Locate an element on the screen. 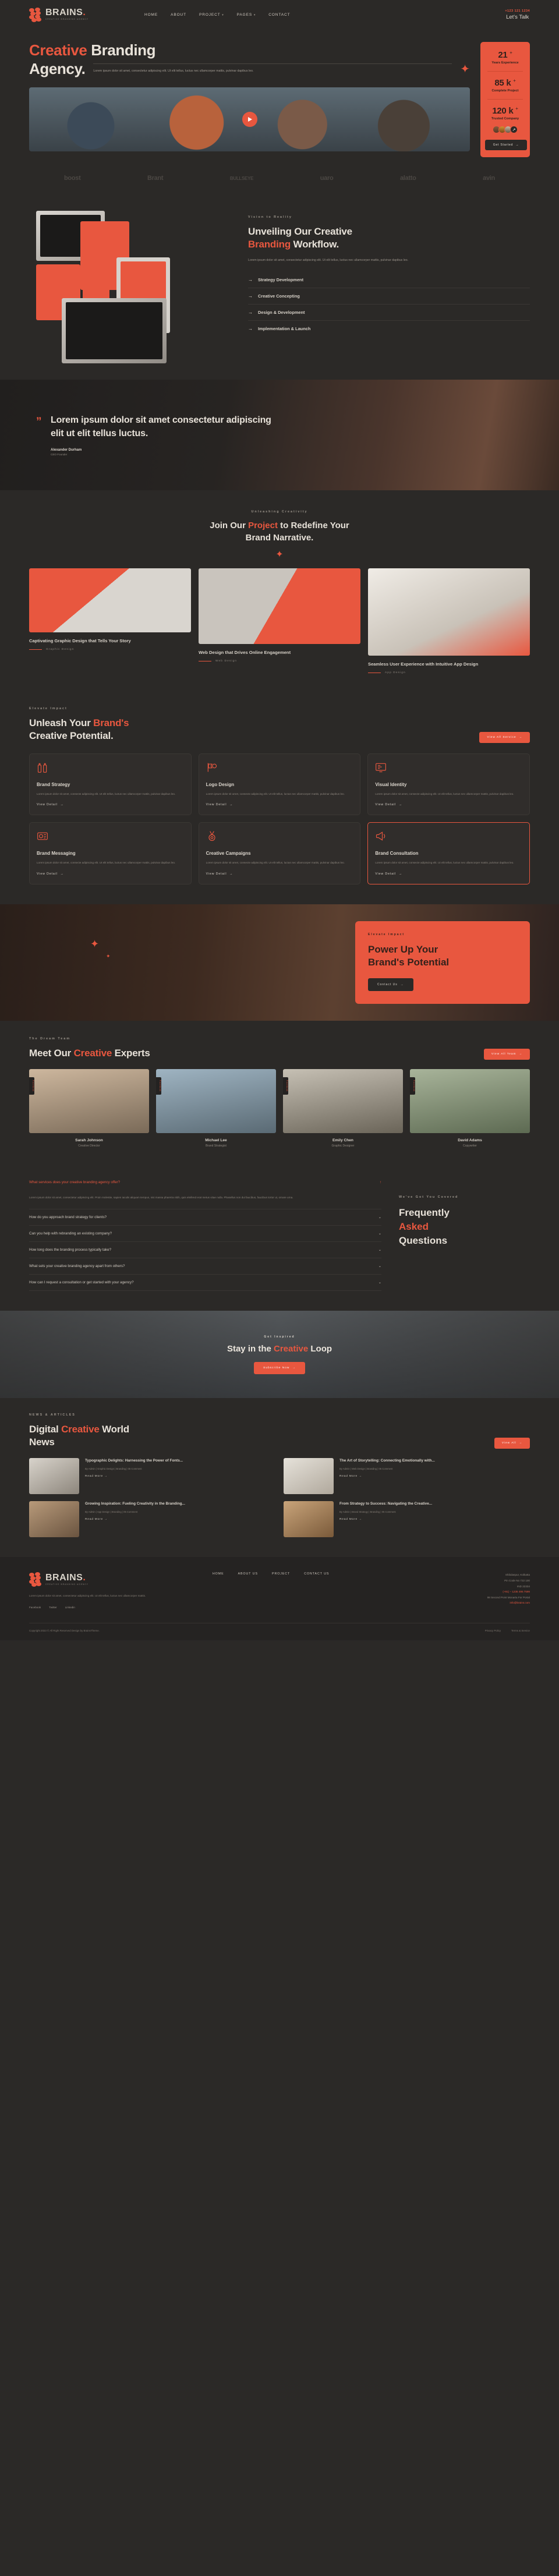 Image resolution: width=559 pixels, height=2576 pixels. footer-phone: (+91) – 1235 495 7599 is located at coordinates (508, 1592).